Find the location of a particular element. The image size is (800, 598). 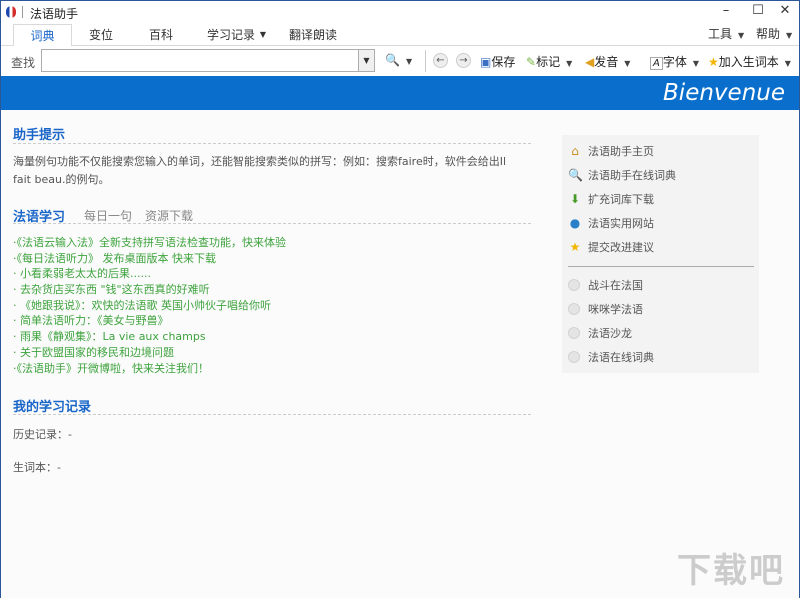

help-menu: 帮助 ▼ is located at coordinates (774, 33).